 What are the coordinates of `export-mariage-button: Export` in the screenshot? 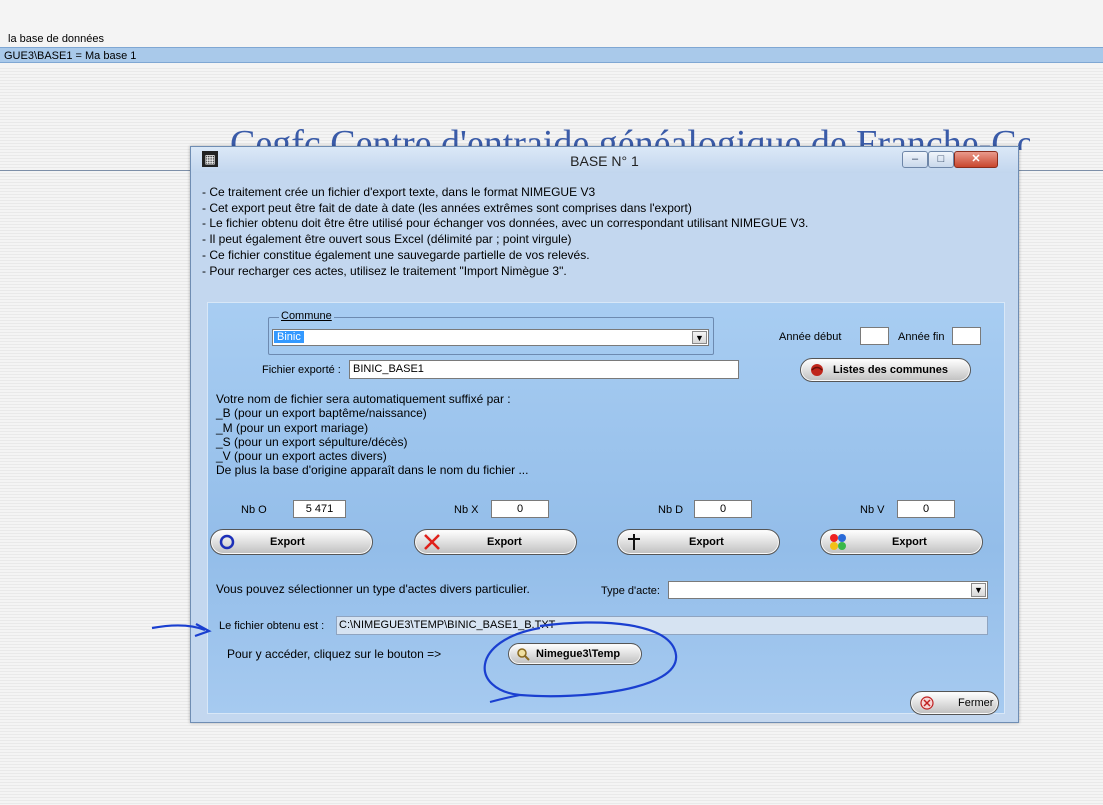 It's located at (495, 542).